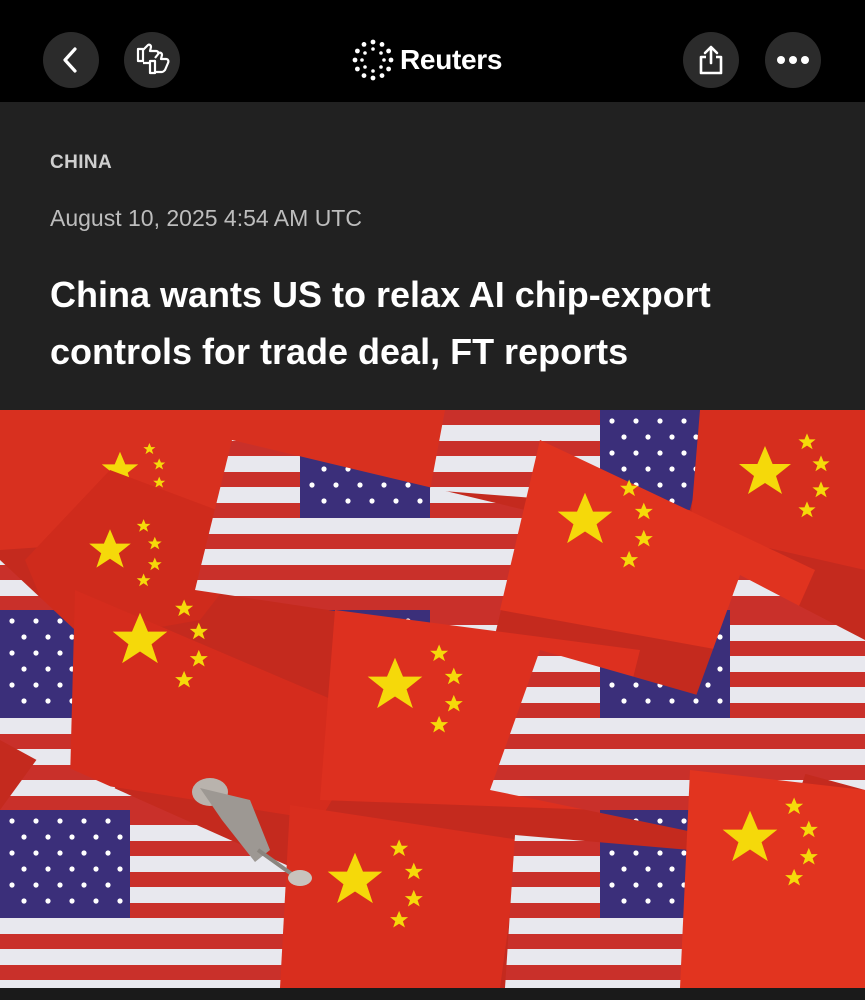 The width and height of the screenshot is (865, 1000). I want to click on more-options-button, so click(793, 60).